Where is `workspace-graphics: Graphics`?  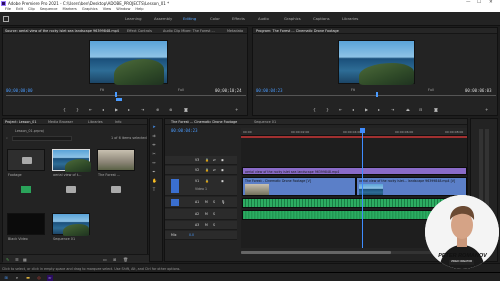 workspace-graphics: Graphics is located at coordinates (292, 18).